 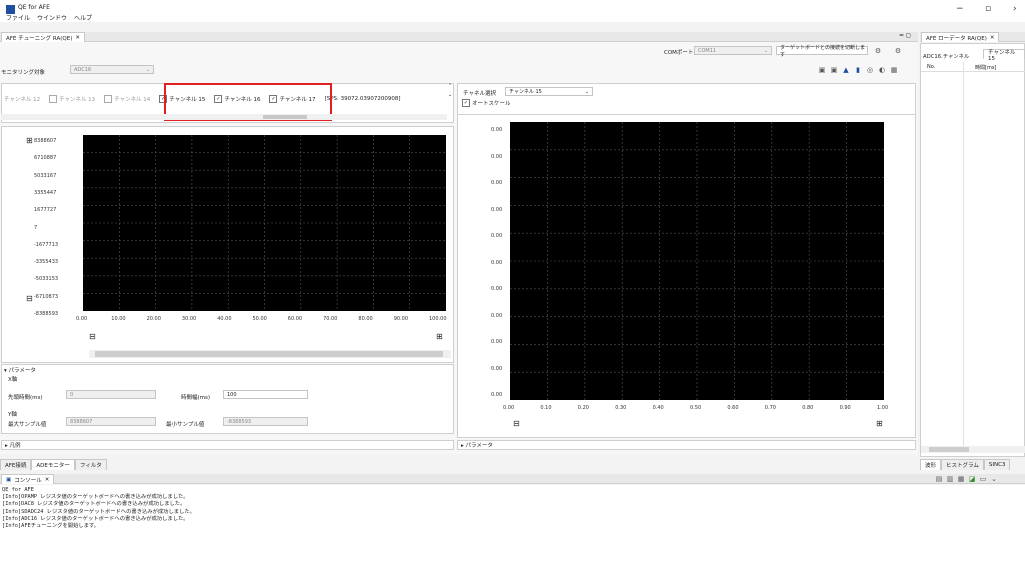 I want to click on line-chart-icon: ▲, so click(x=846, y=70).